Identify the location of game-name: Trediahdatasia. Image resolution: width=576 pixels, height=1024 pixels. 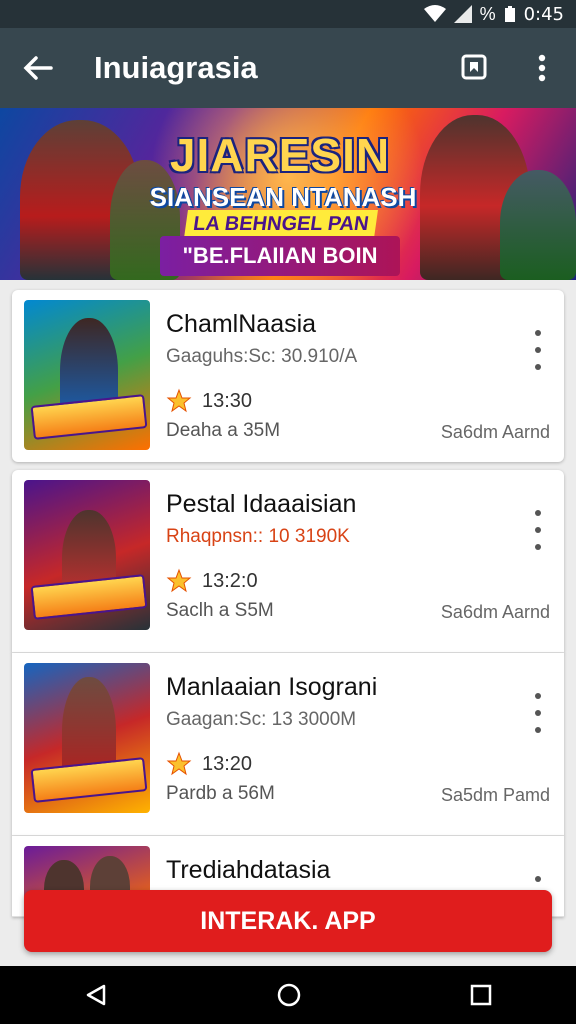
(248, 870).